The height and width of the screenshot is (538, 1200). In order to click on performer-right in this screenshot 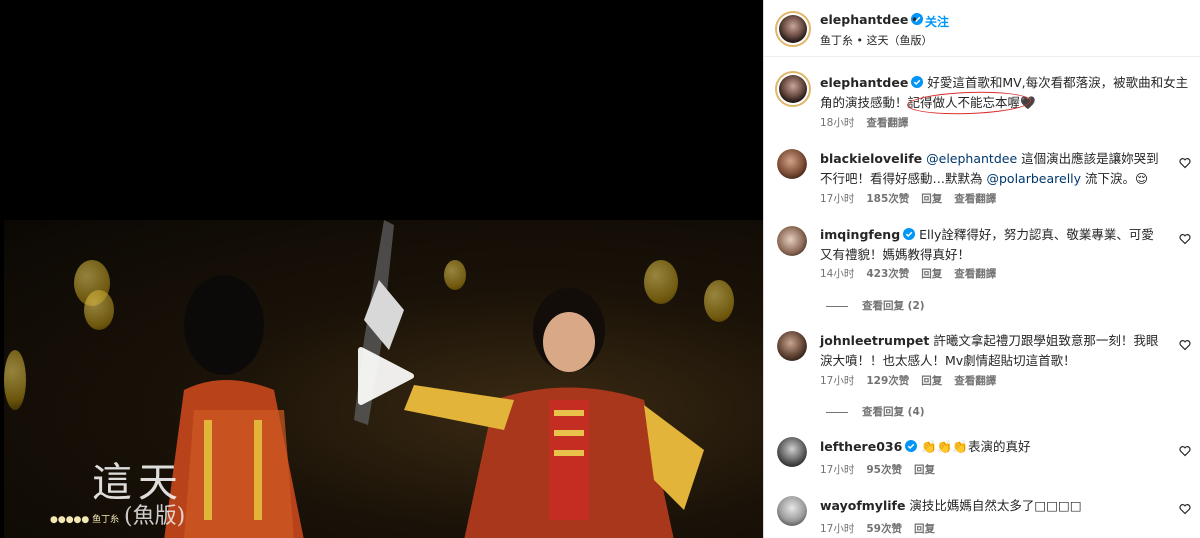, I will do `click(554, 413)`.